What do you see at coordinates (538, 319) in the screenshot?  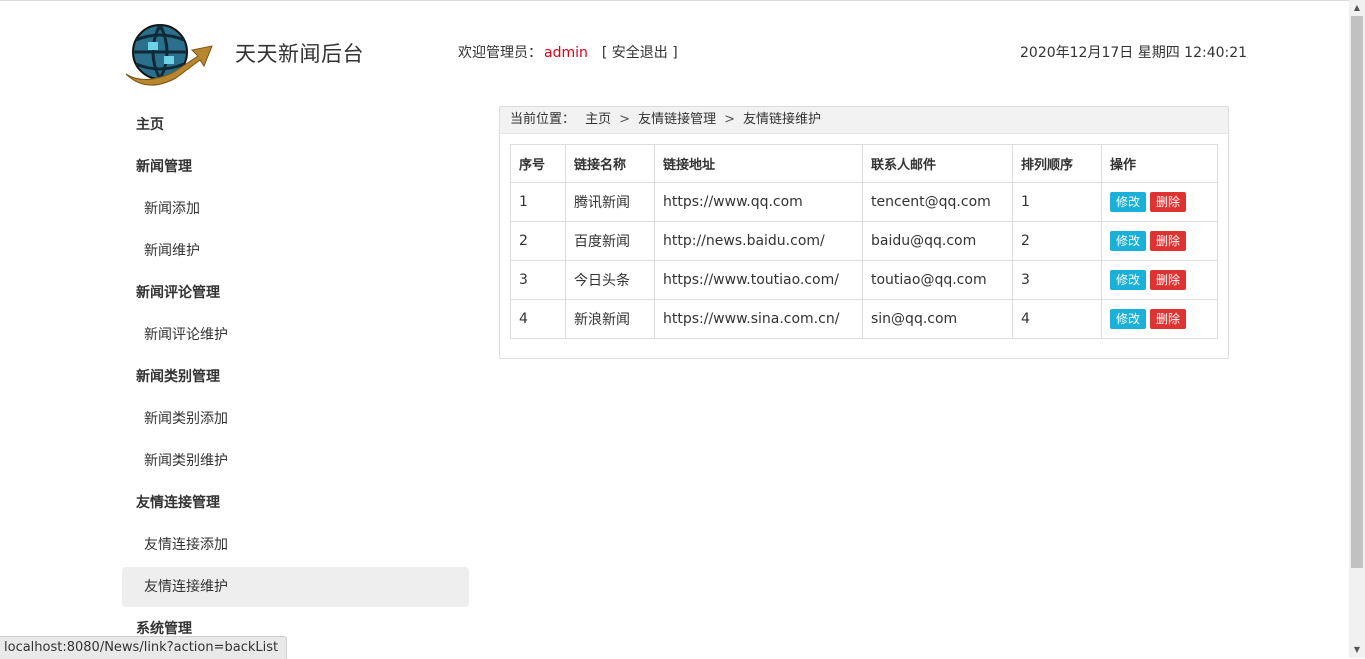 I see `cell-id: 4` at bounding box center [538, 319].